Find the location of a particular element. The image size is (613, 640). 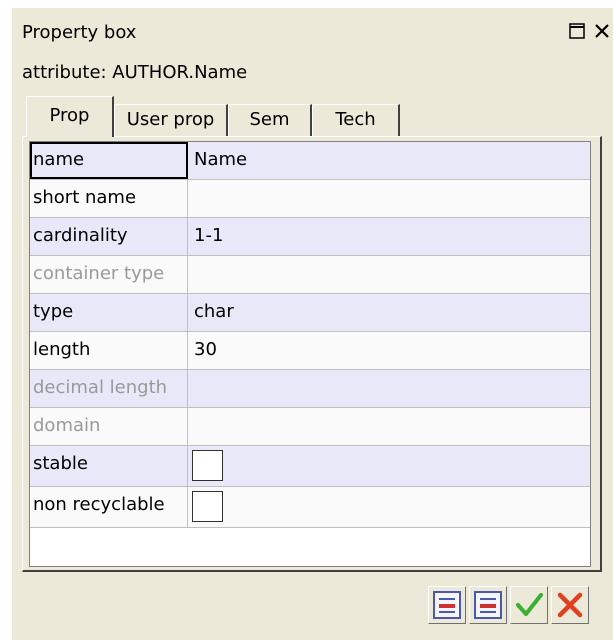

window-left-edge is located at coordinates (6, 324).